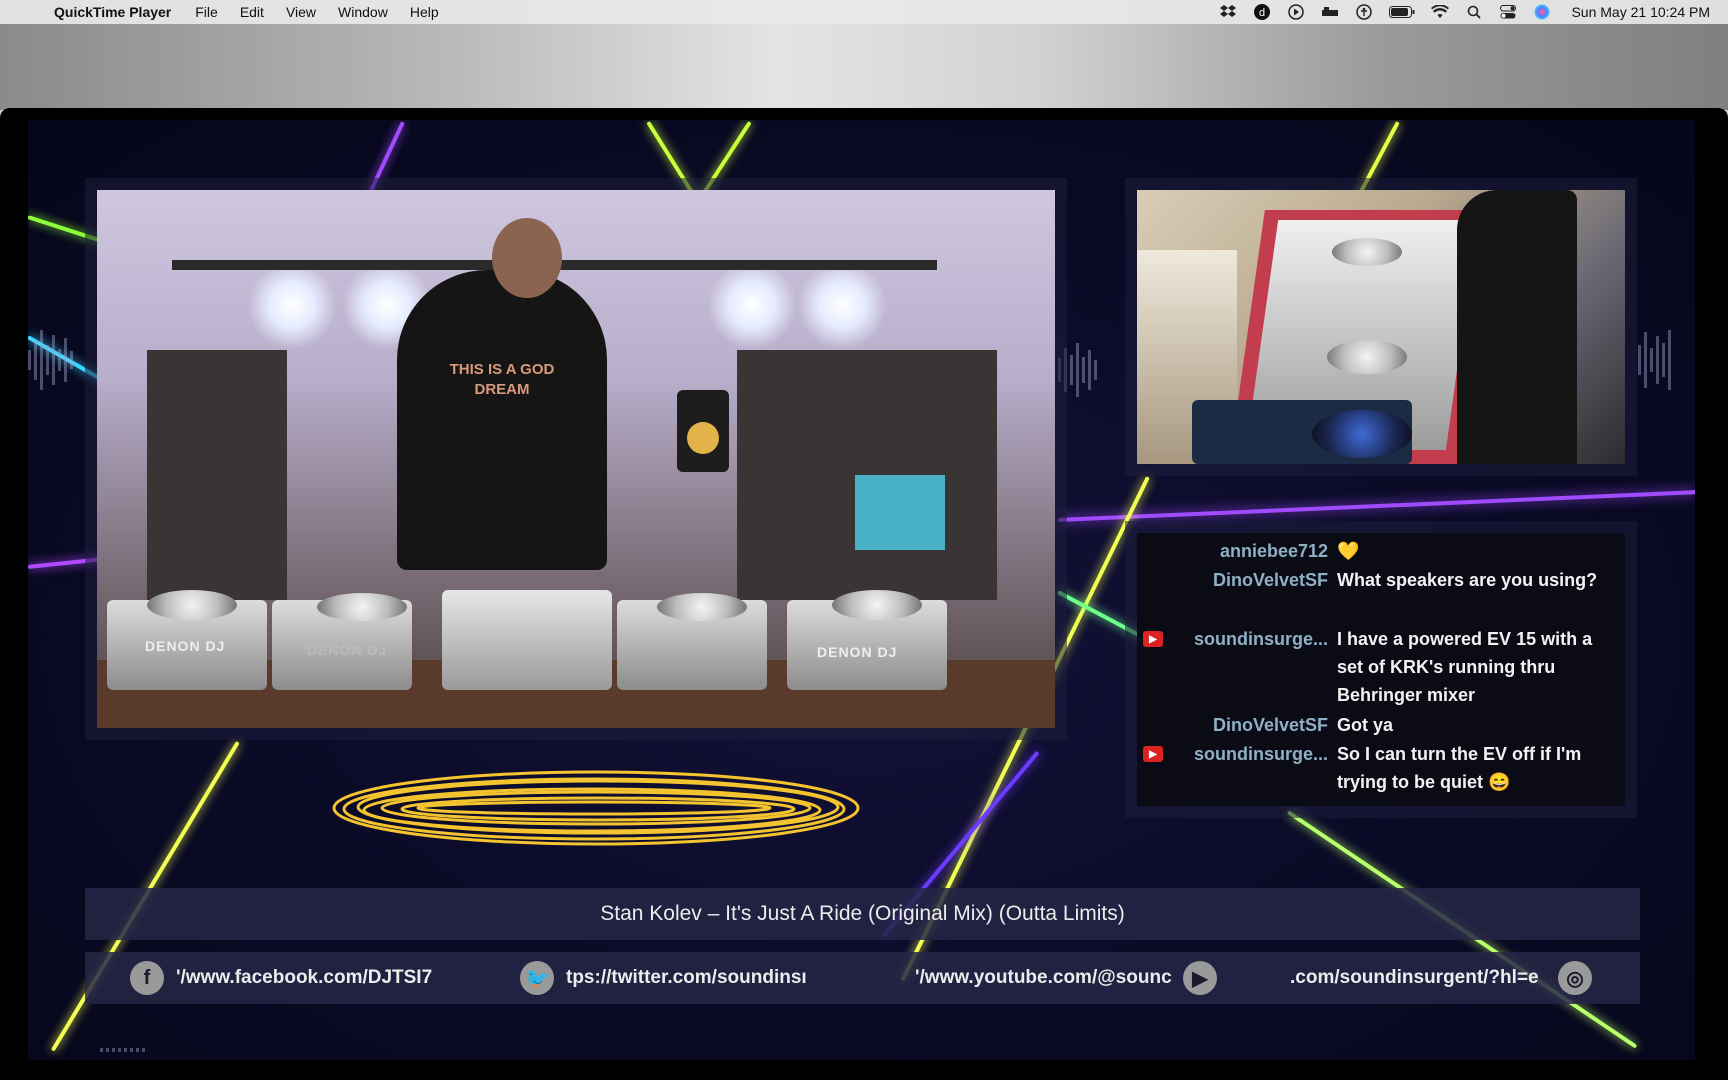  What do you see at coordinates (1043, 977) in the screenshot?
I see `youtube-url: '/www.youtube.com/@sounc` at bounding box center [1043, 977].